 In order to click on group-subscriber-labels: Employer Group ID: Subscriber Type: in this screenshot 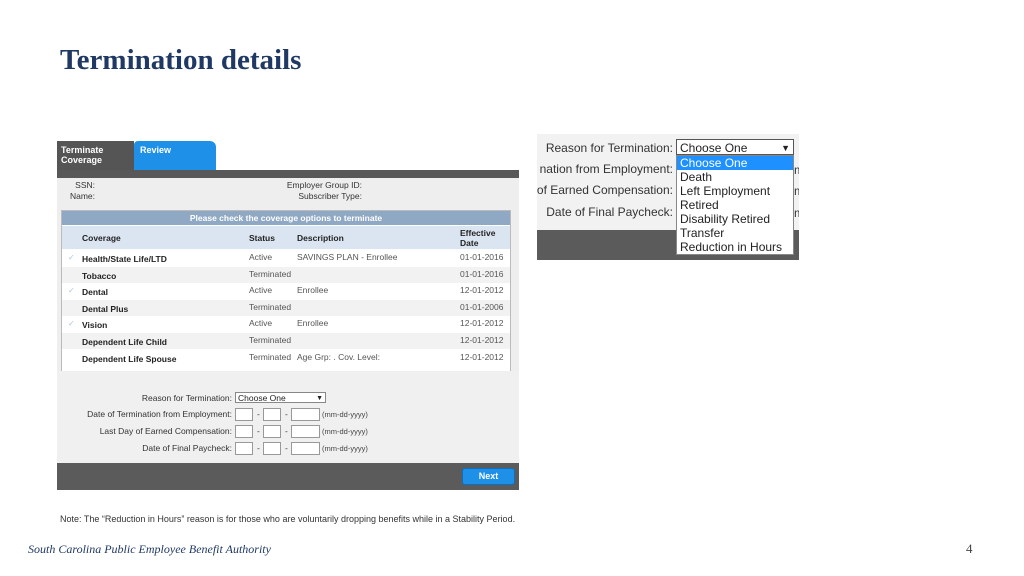, I will do `click(309, 191)`.